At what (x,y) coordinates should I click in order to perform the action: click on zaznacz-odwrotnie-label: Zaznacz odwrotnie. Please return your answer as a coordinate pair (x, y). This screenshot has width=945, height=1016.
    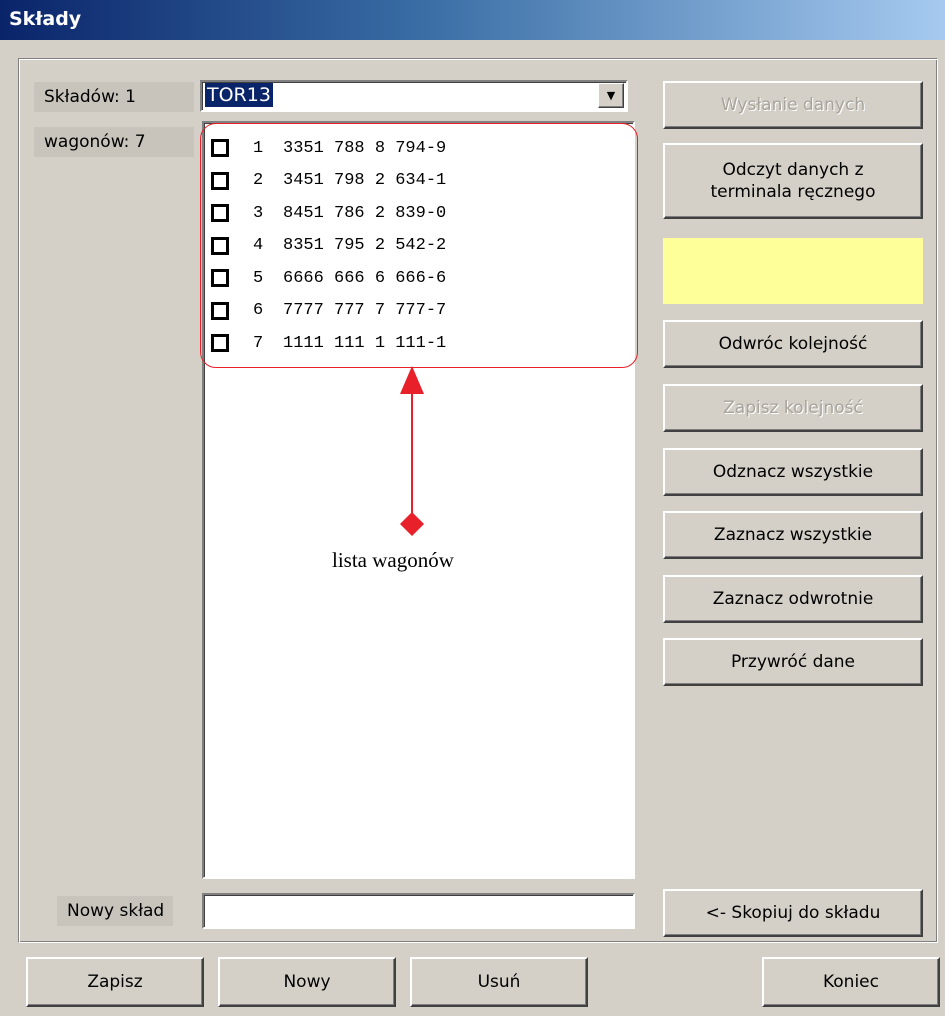
    Looking at the image, I should click on (793, 599).